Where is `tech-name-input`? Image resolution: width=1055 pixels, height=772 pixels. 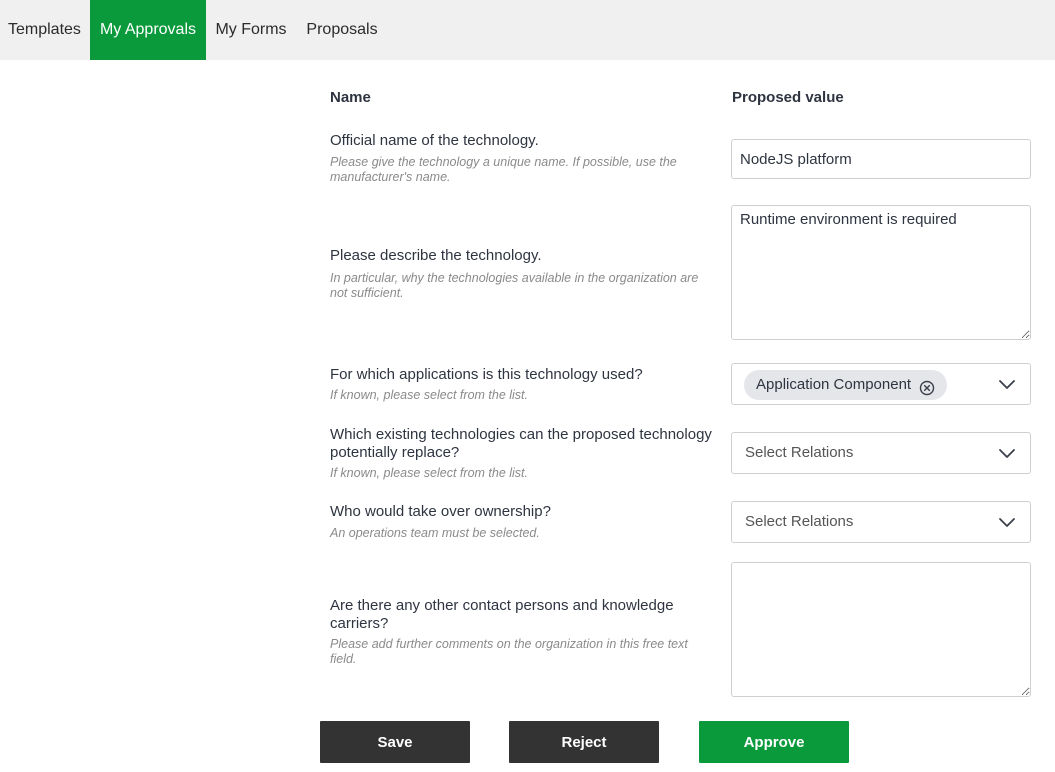
tech-name-input is located at coordinates (881, 159).